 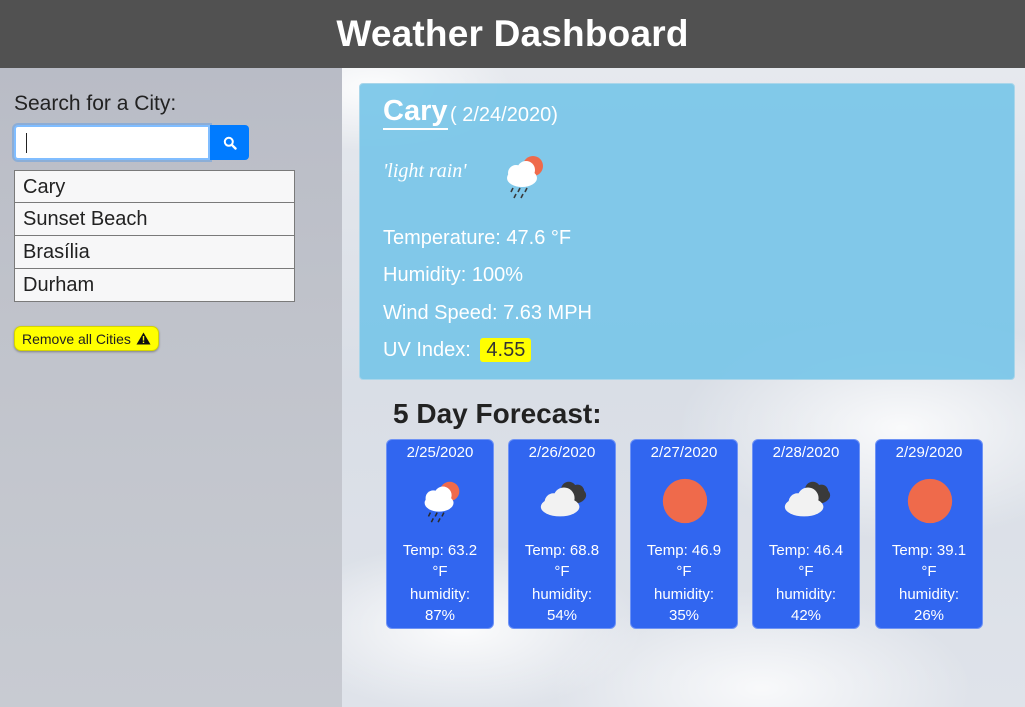 I want to click on search-icon, so click(x=230, y=143).